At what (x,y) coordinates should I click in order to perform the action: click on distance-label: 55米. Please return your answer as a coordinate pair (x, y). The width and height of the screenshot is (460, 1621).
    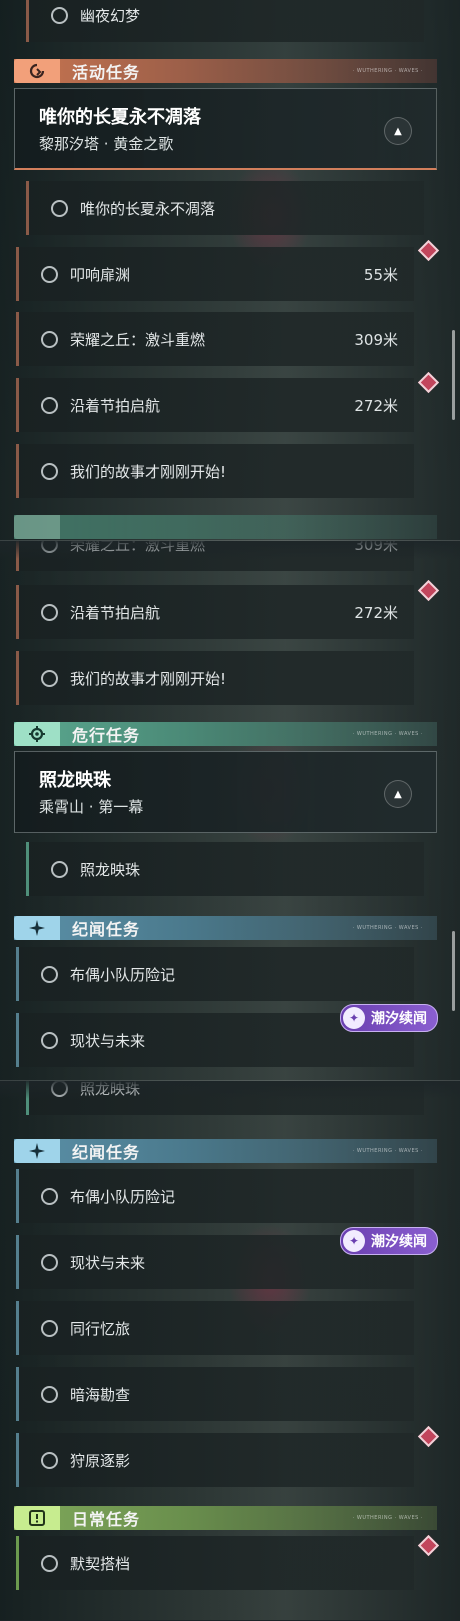
    Looking at the image, I should click on (380, 274).